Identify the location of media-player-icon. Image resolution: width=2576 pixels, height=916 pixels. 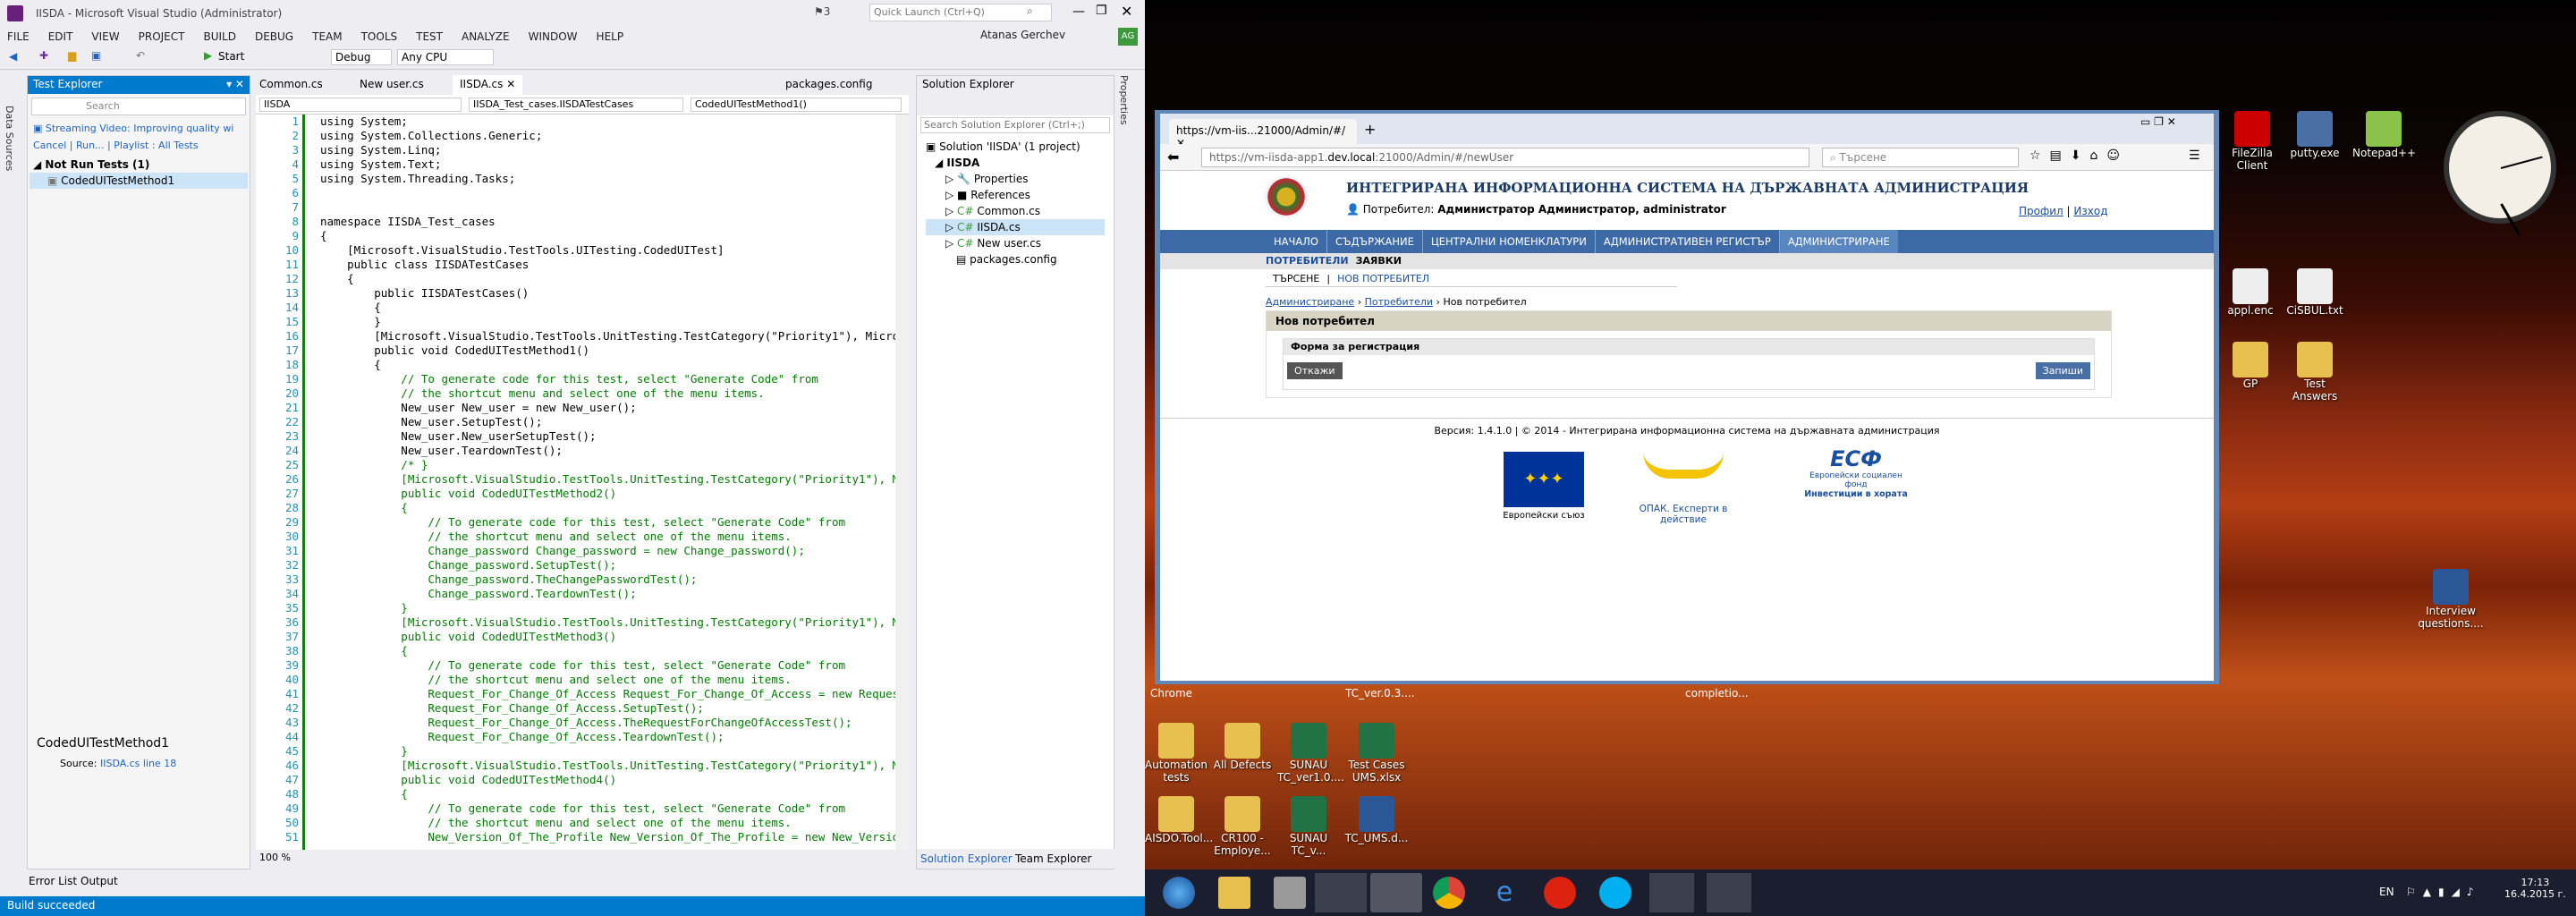
(1290, 893).